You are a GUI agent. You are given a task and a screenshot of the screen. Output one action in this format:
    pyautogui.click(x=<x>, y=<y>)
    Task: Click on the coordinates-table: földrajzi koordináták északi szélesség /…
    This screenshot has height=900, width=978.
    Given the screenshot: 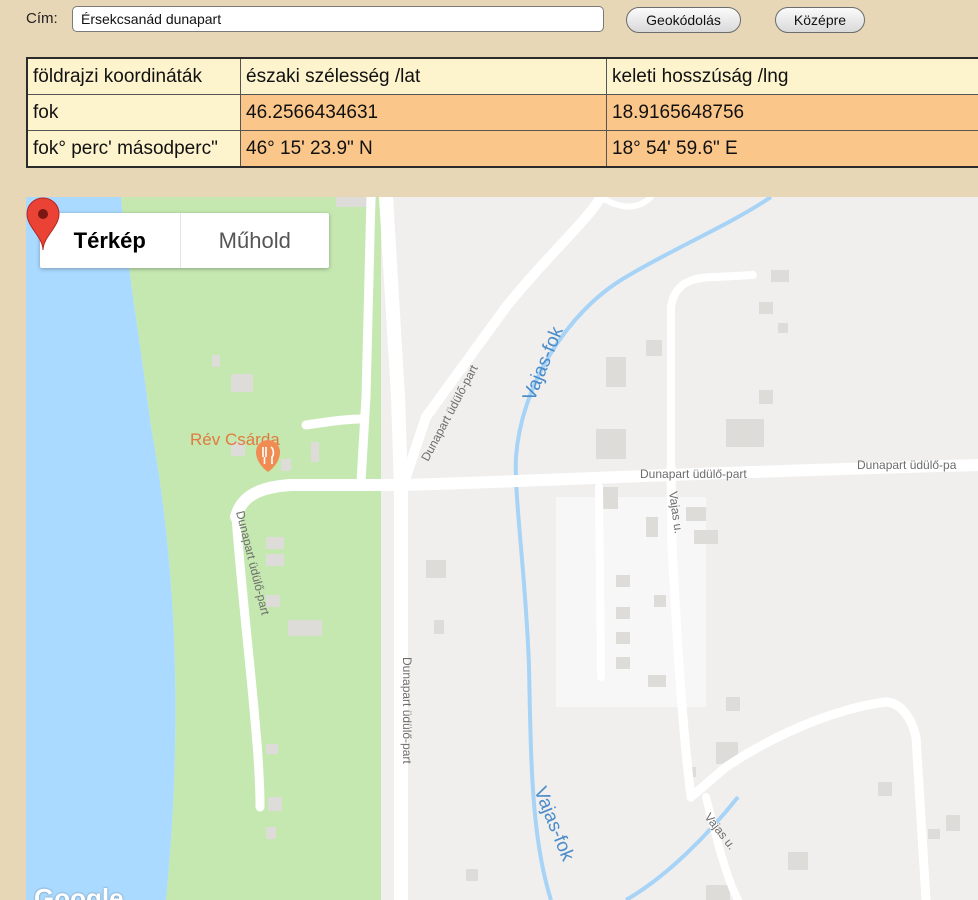 What is the action you would take?
    pyautogui.click(x=502, y=112)
    